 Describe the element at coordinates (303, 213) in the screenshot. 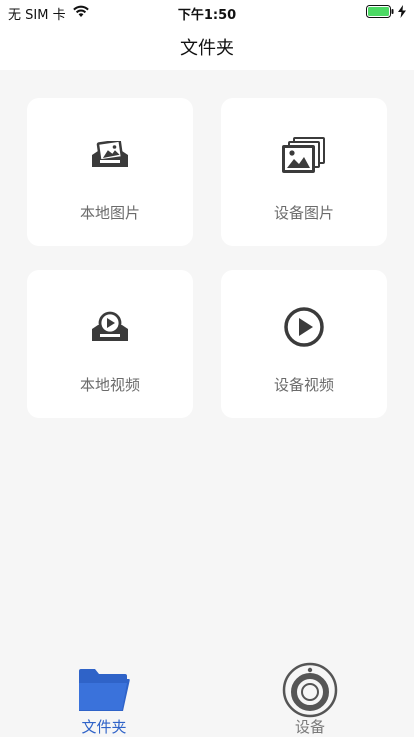

I see `device-pictures-label: 设备图片` at that location.